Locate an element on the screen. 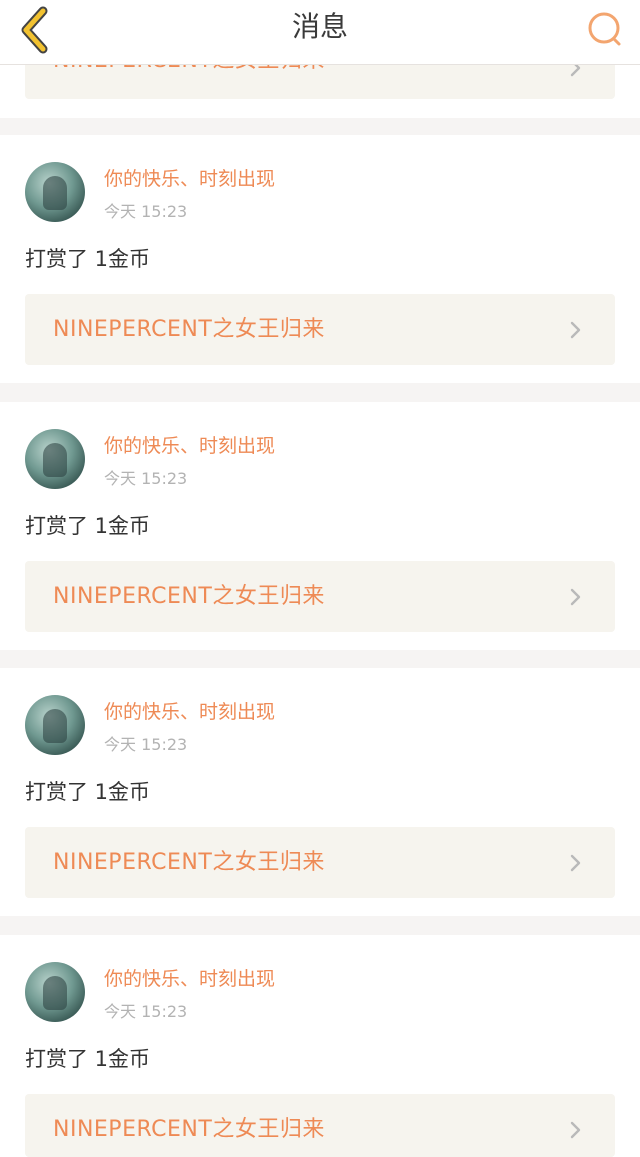  nav-header: 消息 is located at coordinates (320, 32).